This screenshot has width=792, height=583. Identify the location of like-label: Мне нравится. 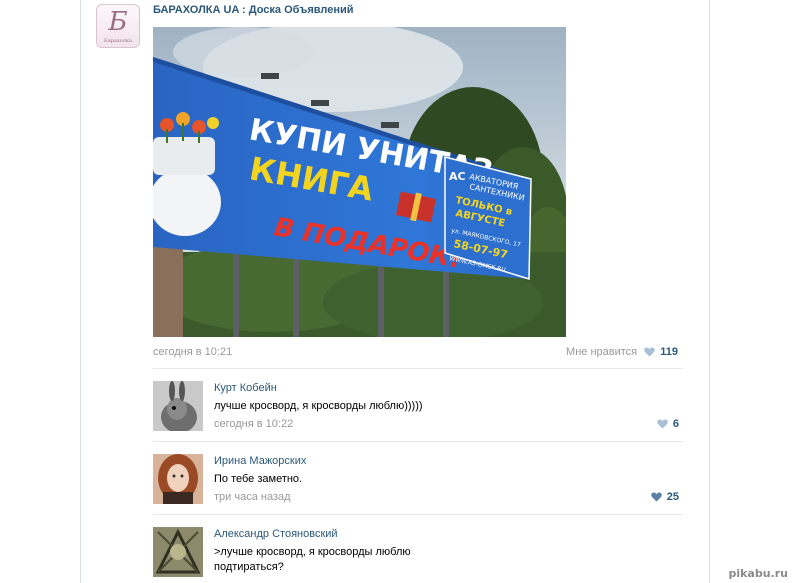
(602, 352).